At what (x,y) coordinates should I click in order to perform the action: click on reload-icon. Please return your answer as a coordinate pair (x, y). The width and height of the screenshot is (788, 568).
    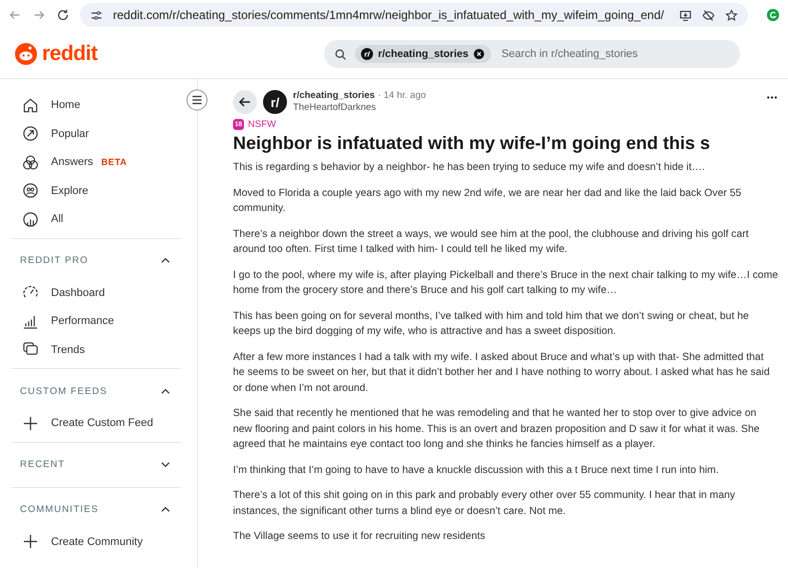
    Looking at the image, I should click on (63, 15).